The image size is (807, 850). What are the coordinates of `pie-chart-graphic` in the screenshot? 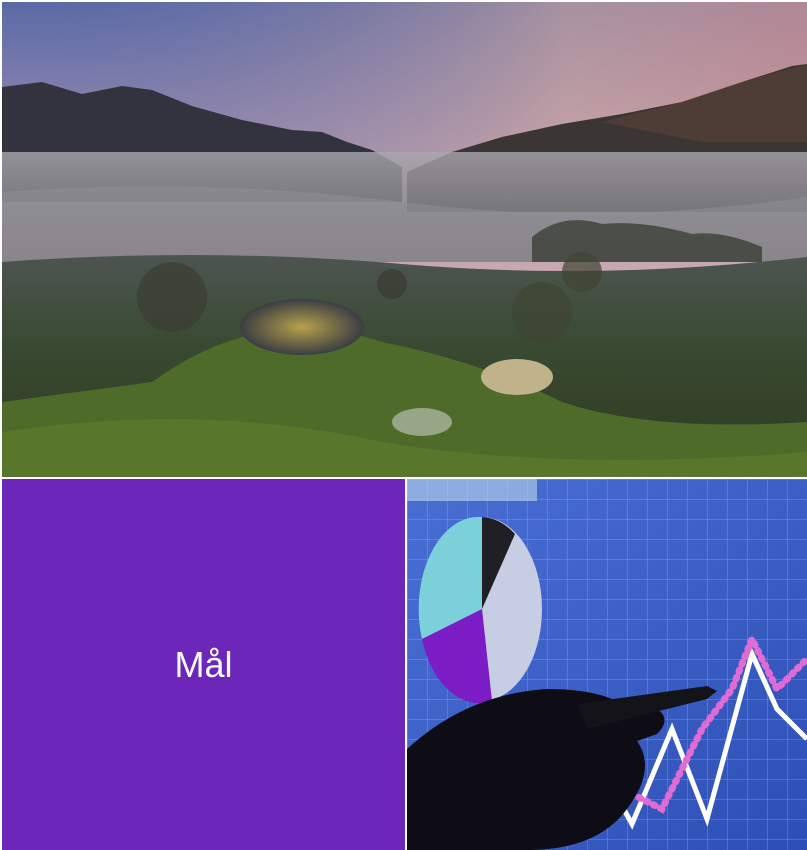 It's located at (480, 610).